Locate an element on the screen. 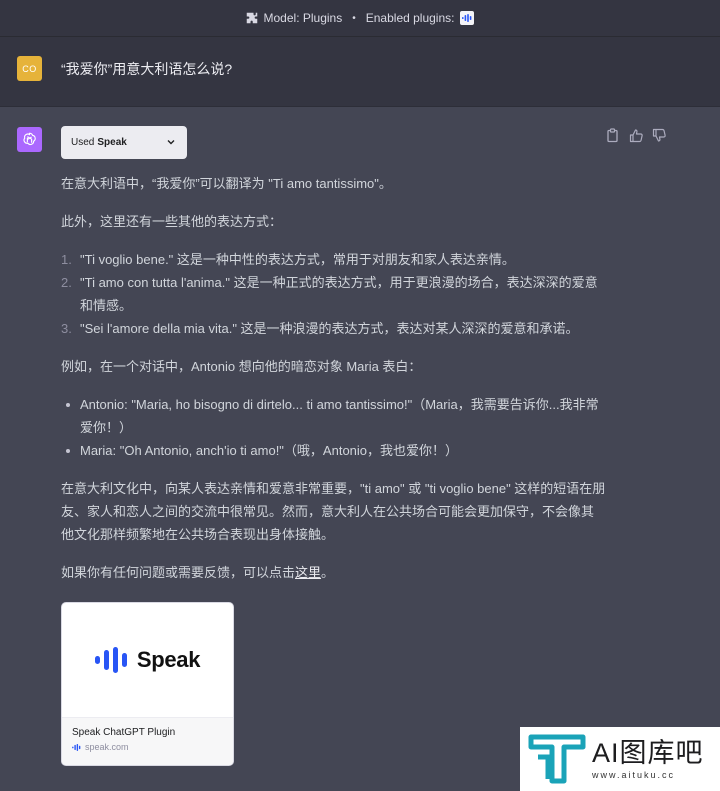  speak-logo-icon is located at coordinates (110, 660).